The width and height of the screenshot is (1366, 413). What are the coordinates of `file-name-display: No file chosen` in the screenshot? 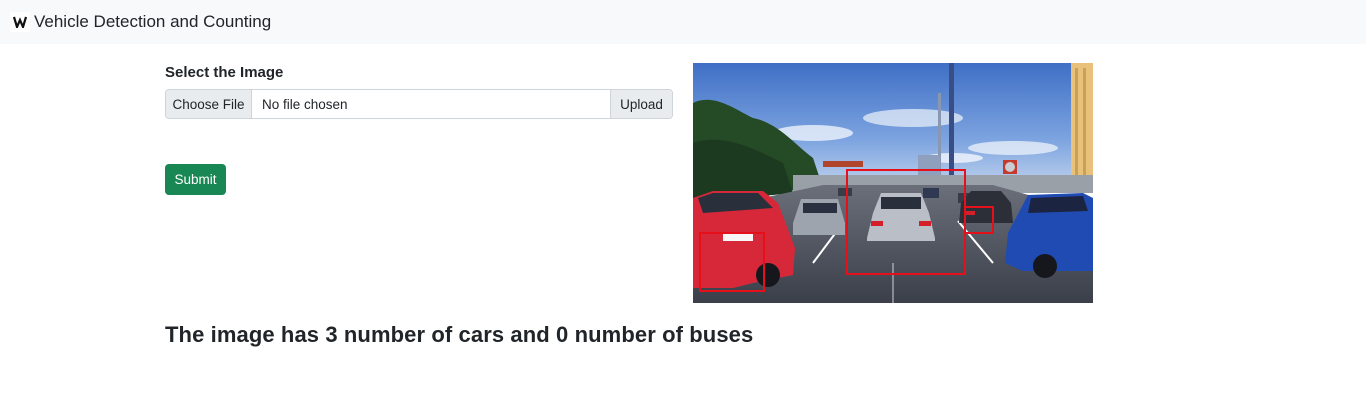 It's located at (431, 104).